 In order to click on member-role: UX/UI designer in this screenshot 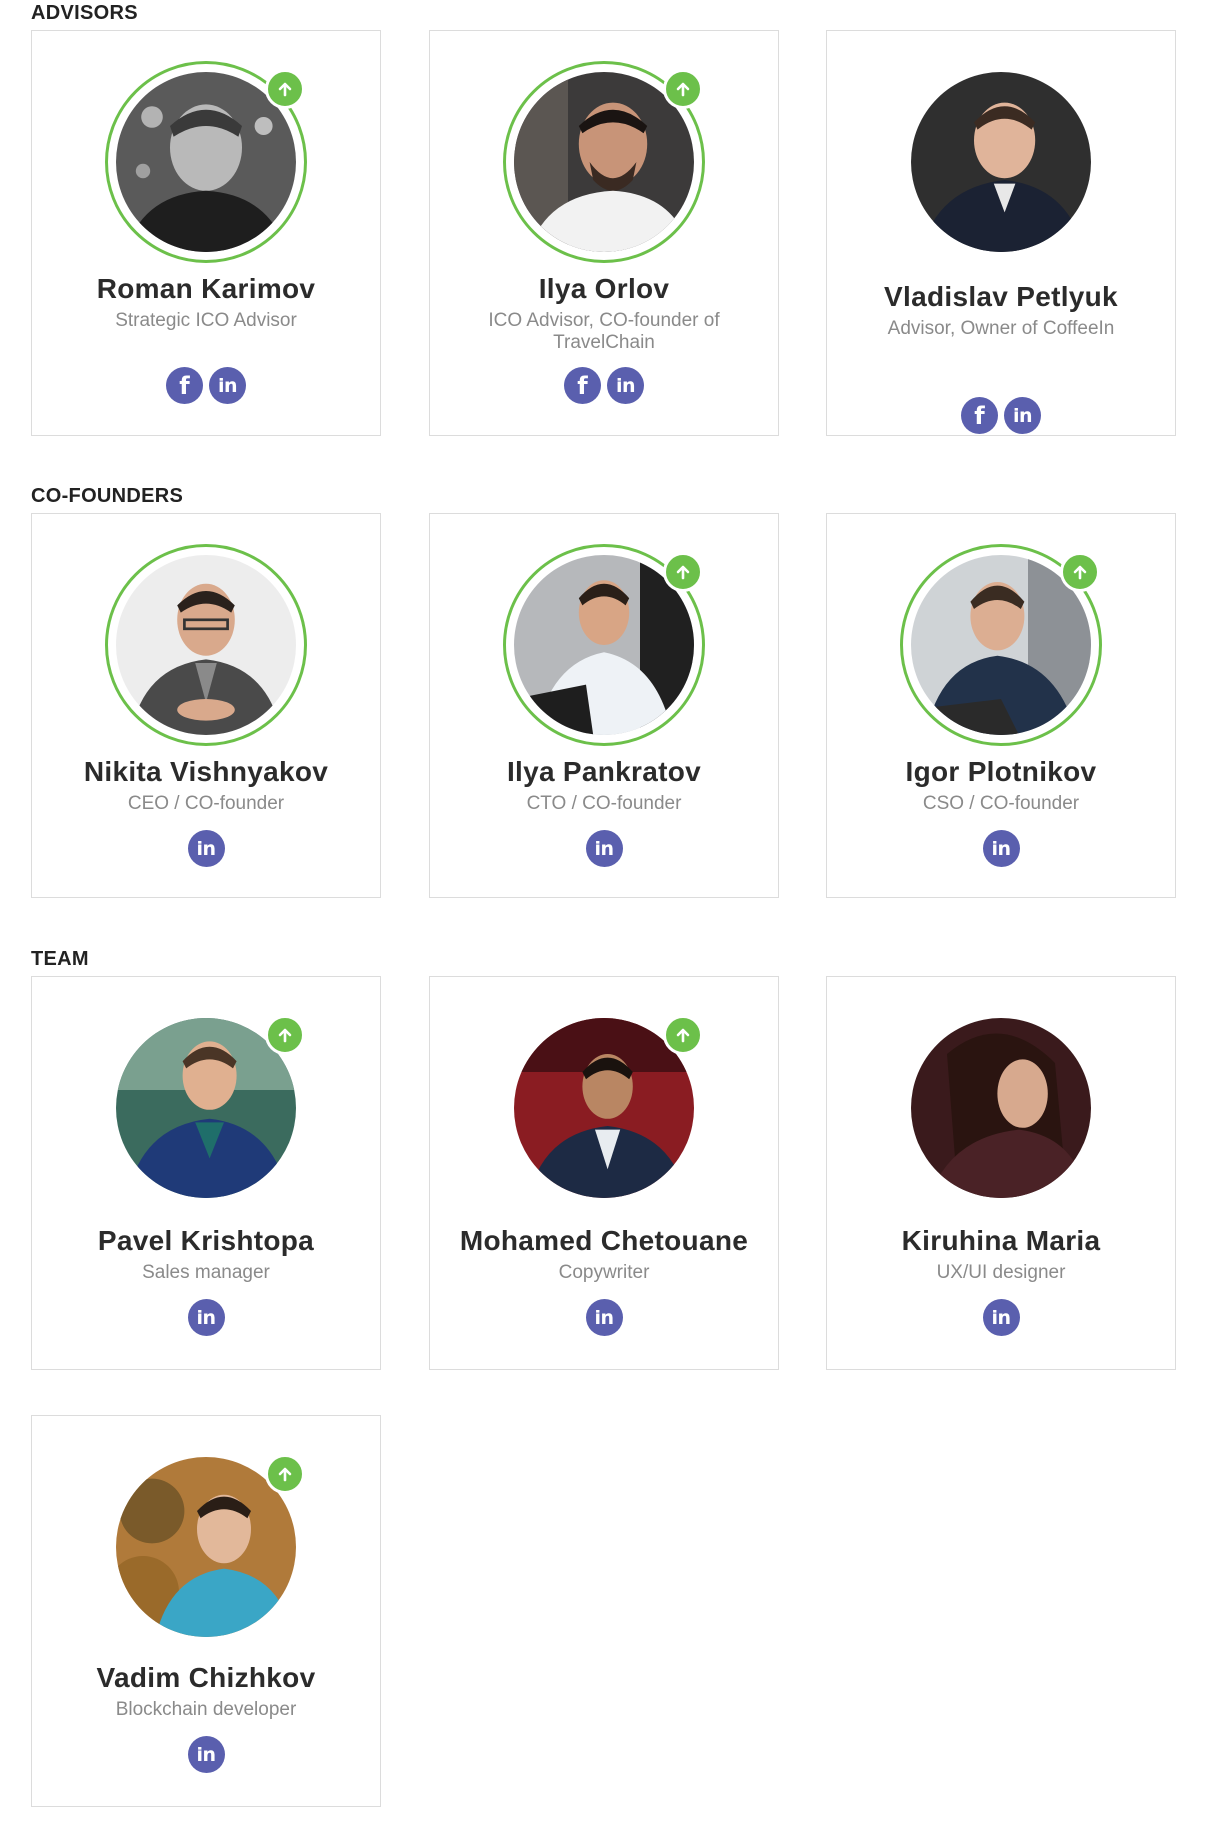, I will do `click(1001, 1272)`.